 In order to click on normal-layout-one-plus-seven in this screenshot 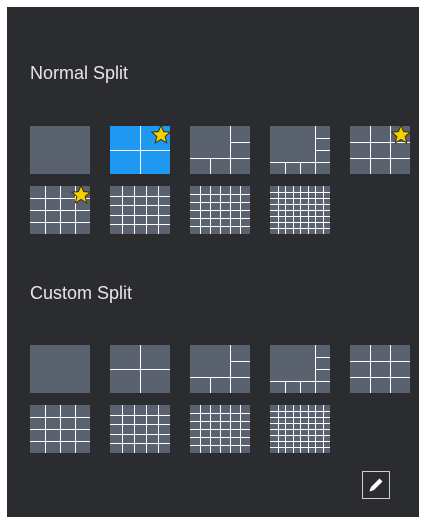, I will do `click(300, 150)`.